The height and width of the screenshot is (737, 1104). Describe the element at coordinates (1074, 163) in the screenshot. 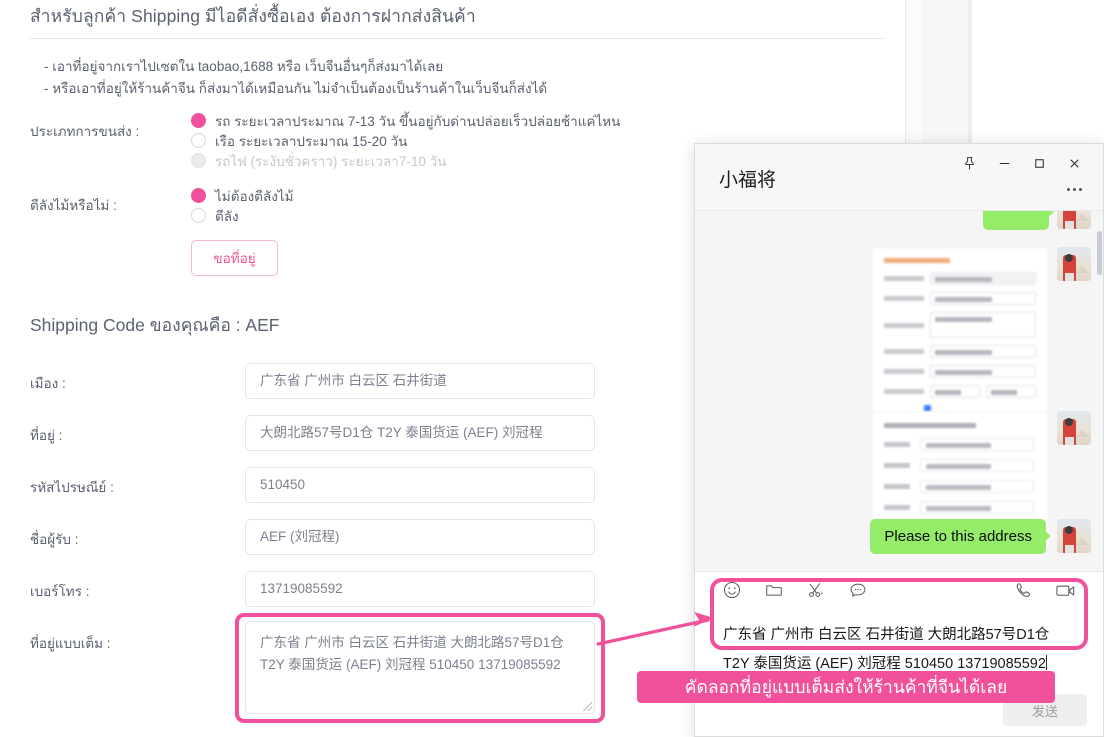

I see `close-icon` at that location.